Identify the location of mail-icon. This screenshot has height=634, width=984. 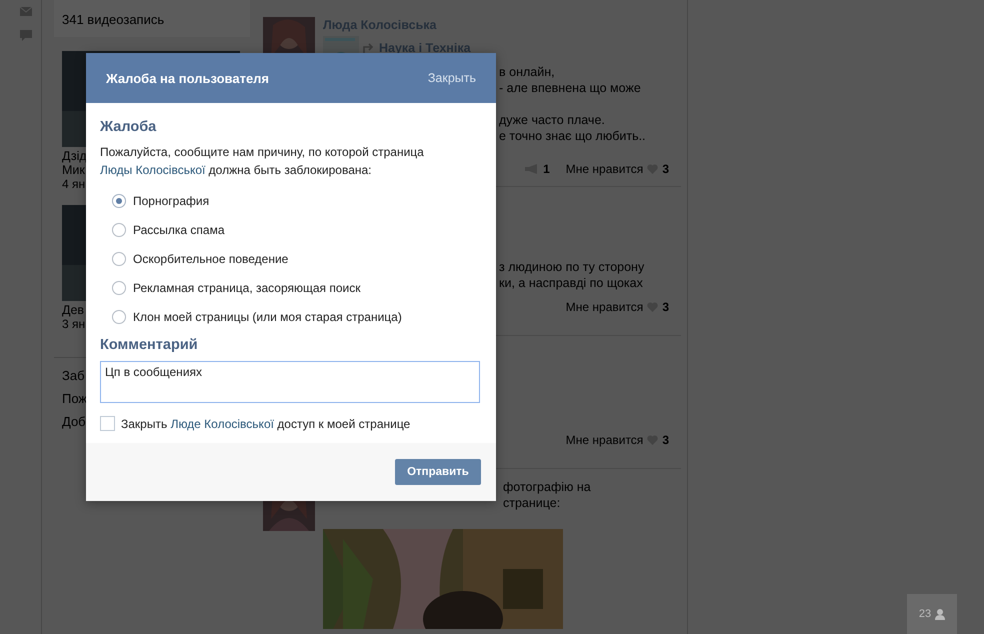
(26, 11).